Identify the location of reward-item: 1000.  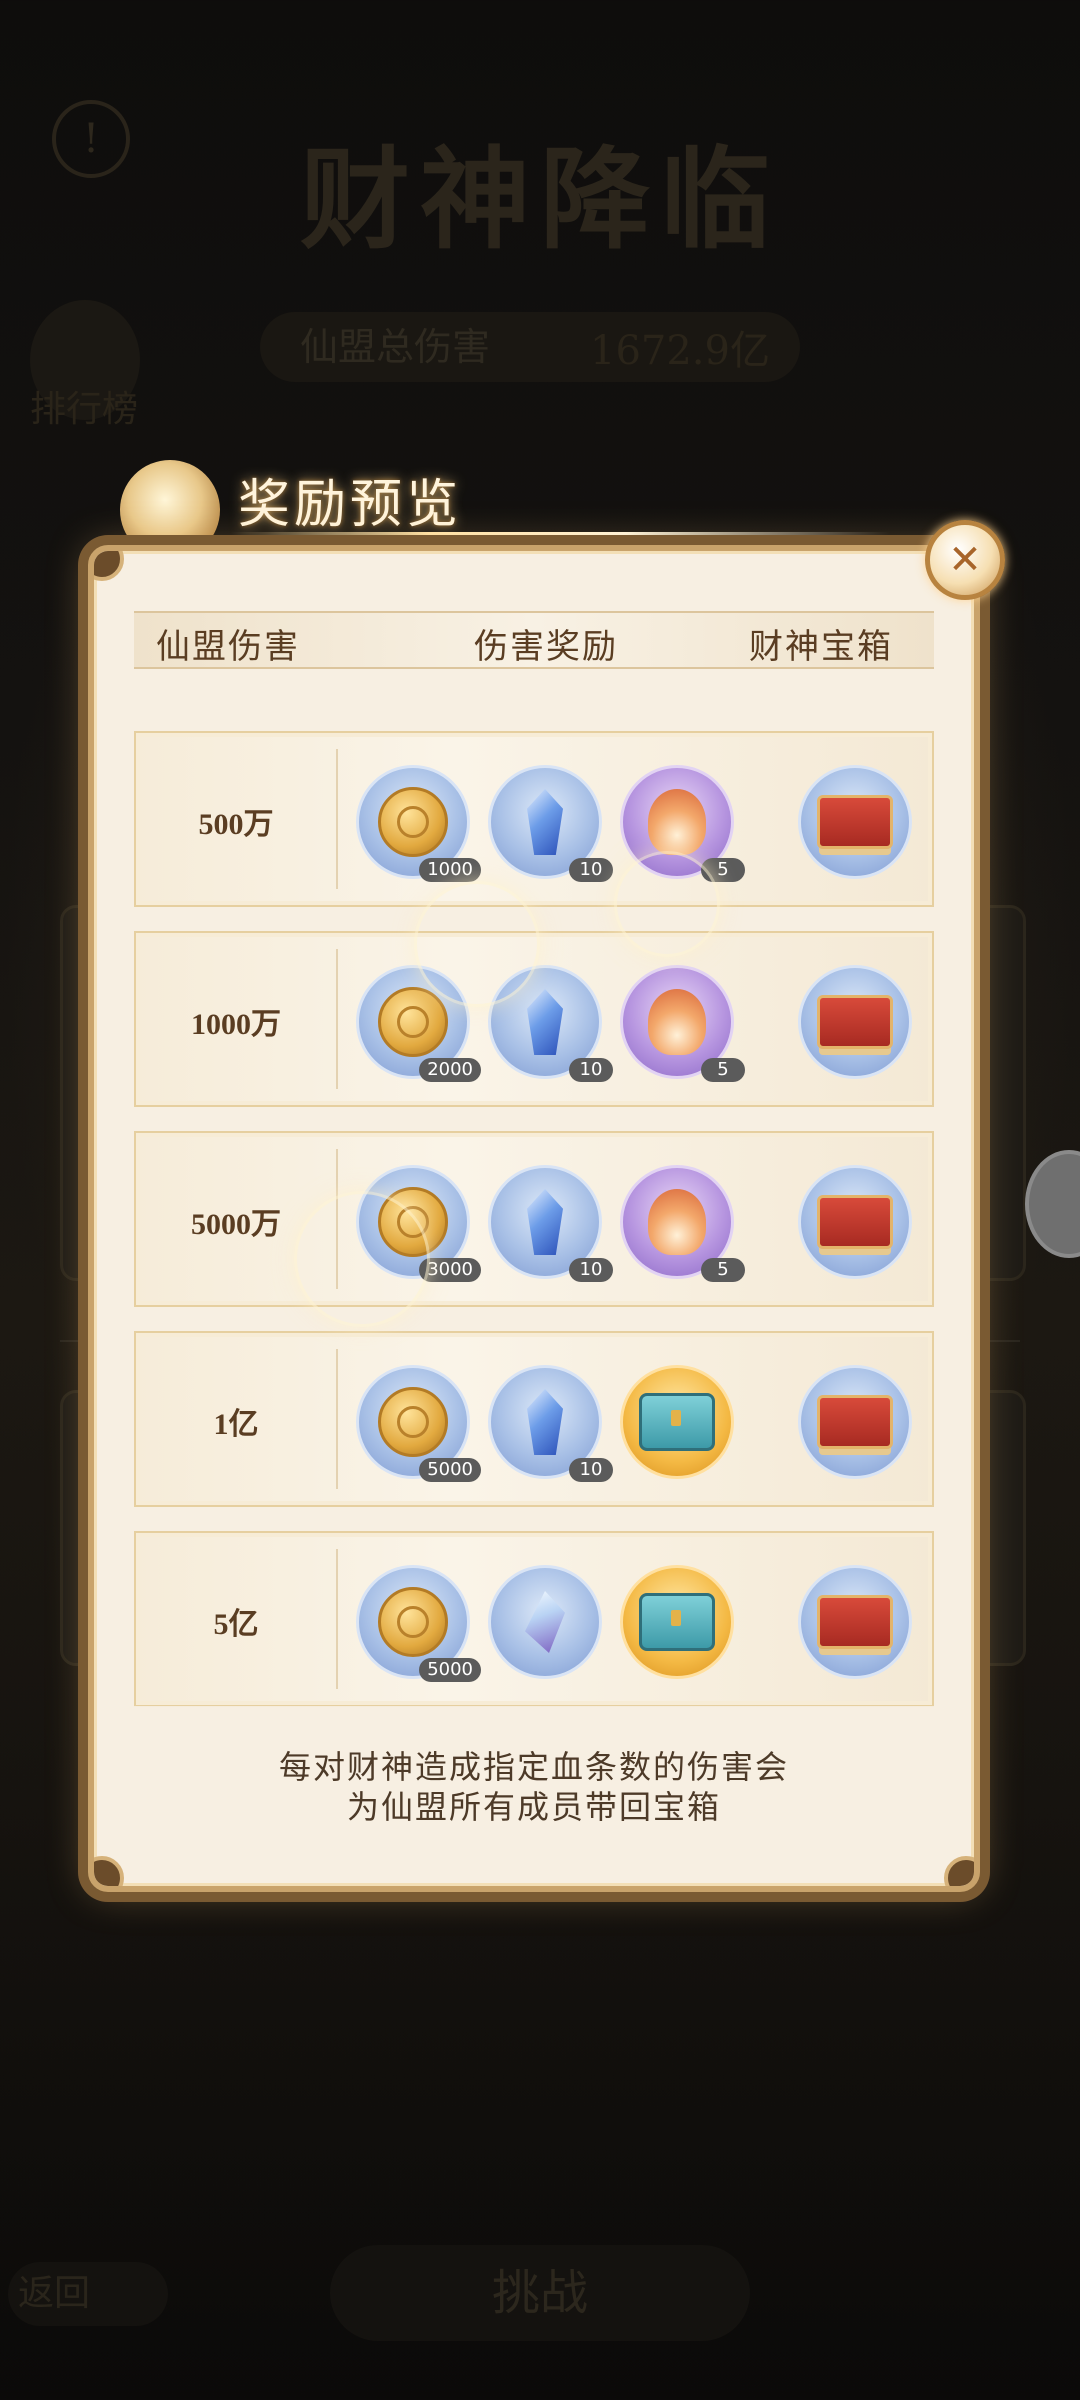
(418, 823).